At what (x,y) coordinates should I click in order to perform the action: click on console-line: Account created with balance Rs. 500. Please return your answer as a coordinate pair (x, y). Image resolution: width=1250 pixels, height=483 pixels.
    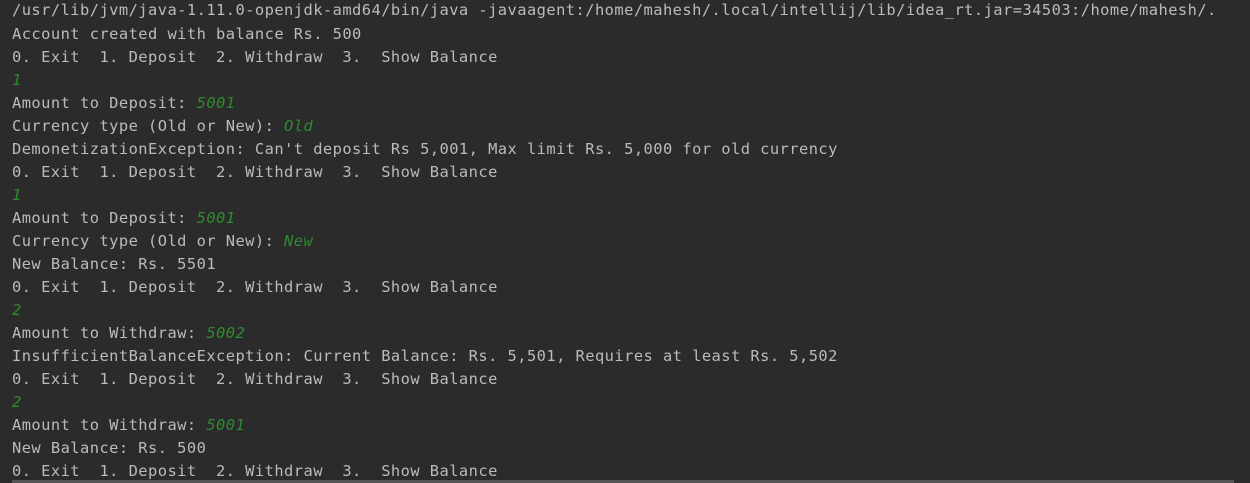
    Looking at the image, I should click on (628, 34).